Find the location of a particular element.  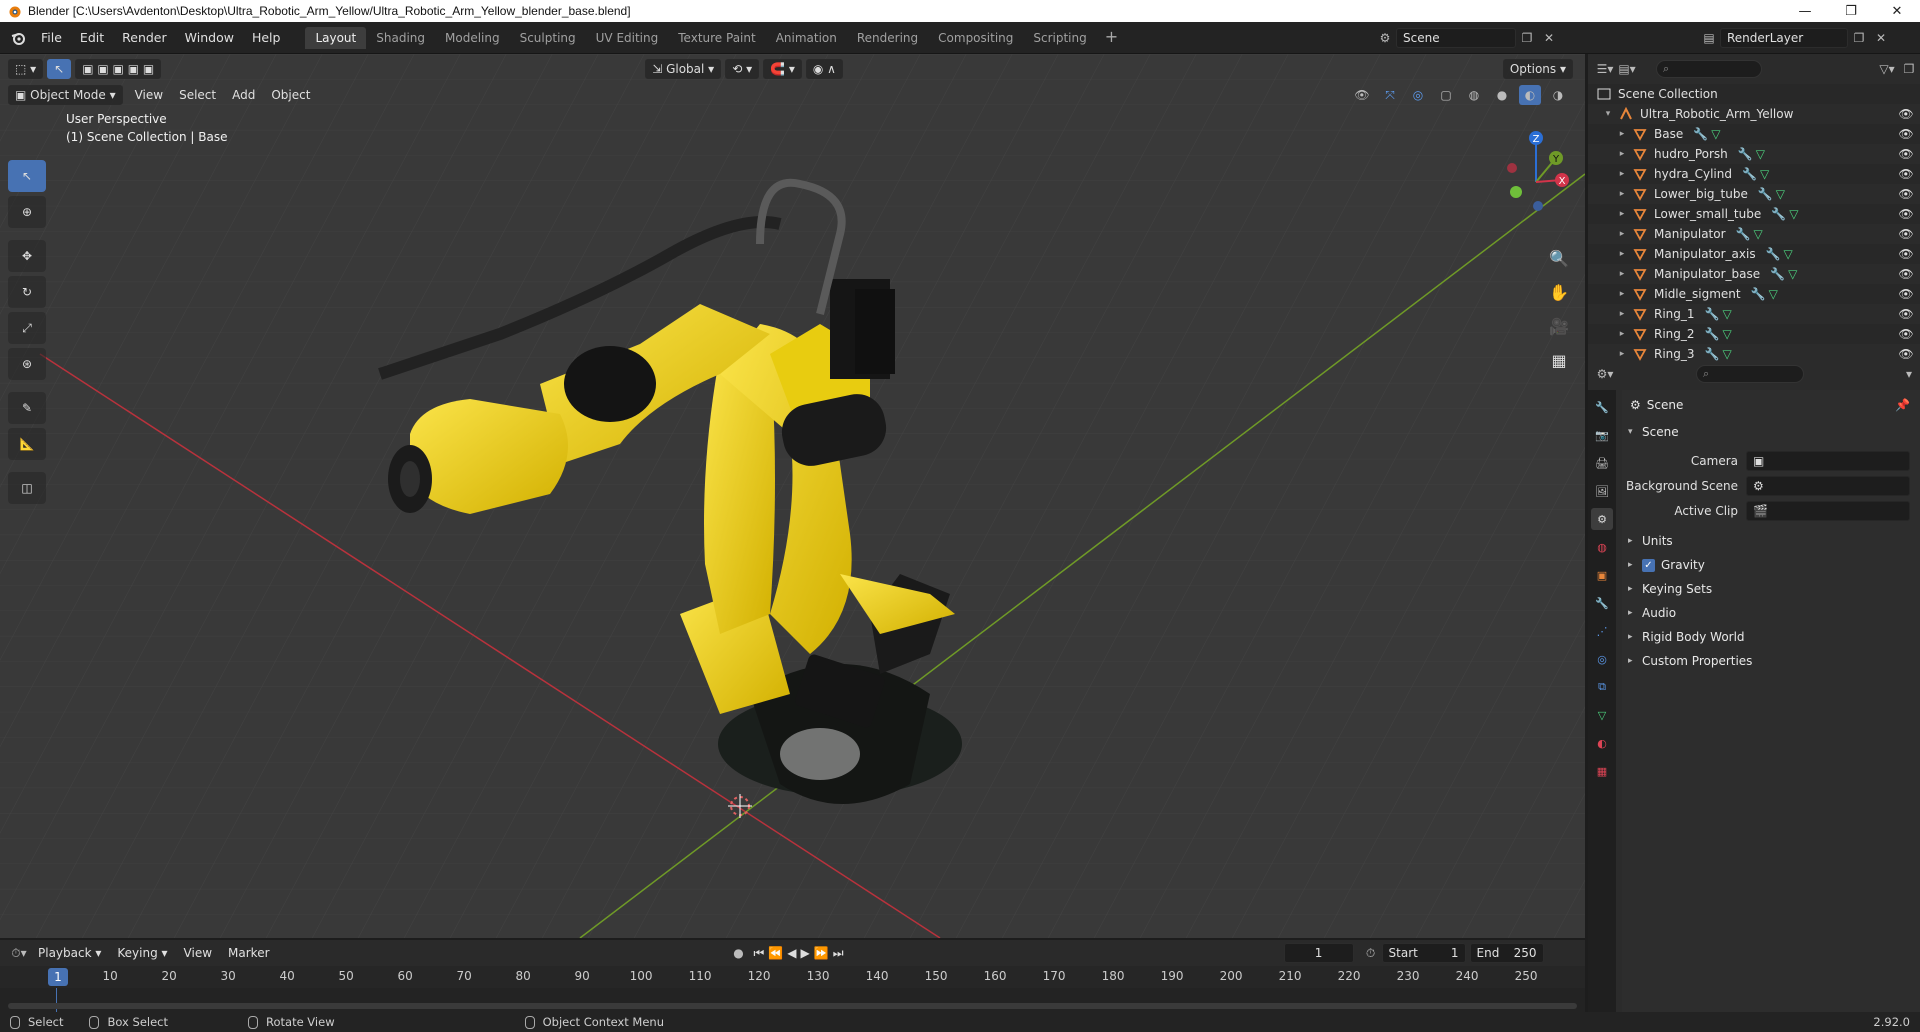

outliner-object-row: ▸ Manipulator 🔧 ▽ 👁 is located at coordinates (1754, 234).